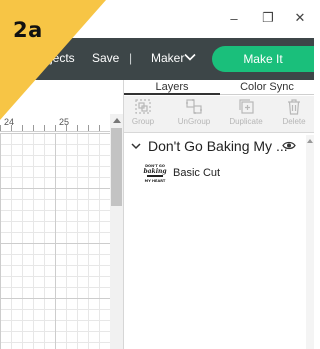 This screenshot has width=320, height=349. I want to click on delete-label: Delete, so click(294, 121).